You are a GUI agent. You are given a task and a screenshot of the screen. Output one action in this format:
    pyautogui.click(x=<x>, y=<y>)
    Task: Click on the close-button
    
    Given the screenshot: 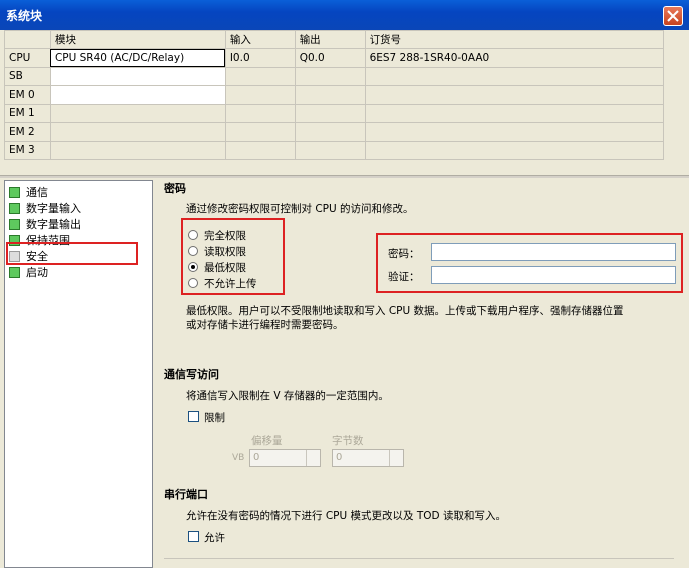 What is the action you would take?
    pyautogui.click(x=673, y=16)
    